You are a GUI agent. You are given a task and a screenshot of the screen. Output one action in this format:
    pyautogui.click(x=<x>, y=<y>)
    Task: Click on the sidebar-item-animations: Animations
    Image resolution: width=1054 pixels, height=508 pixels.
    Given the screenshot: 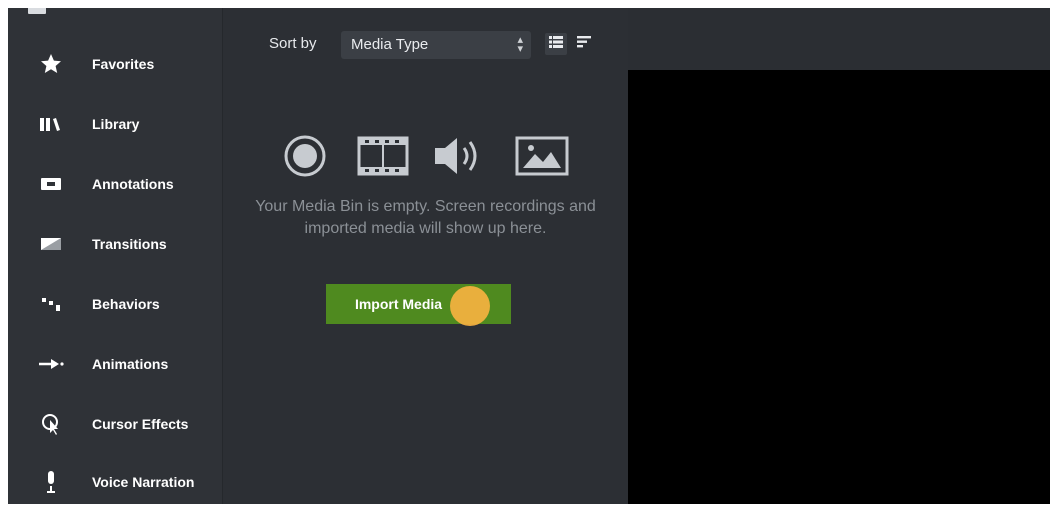 What is the action you would take?
    pyautogui.click(x=115, y=364)
    